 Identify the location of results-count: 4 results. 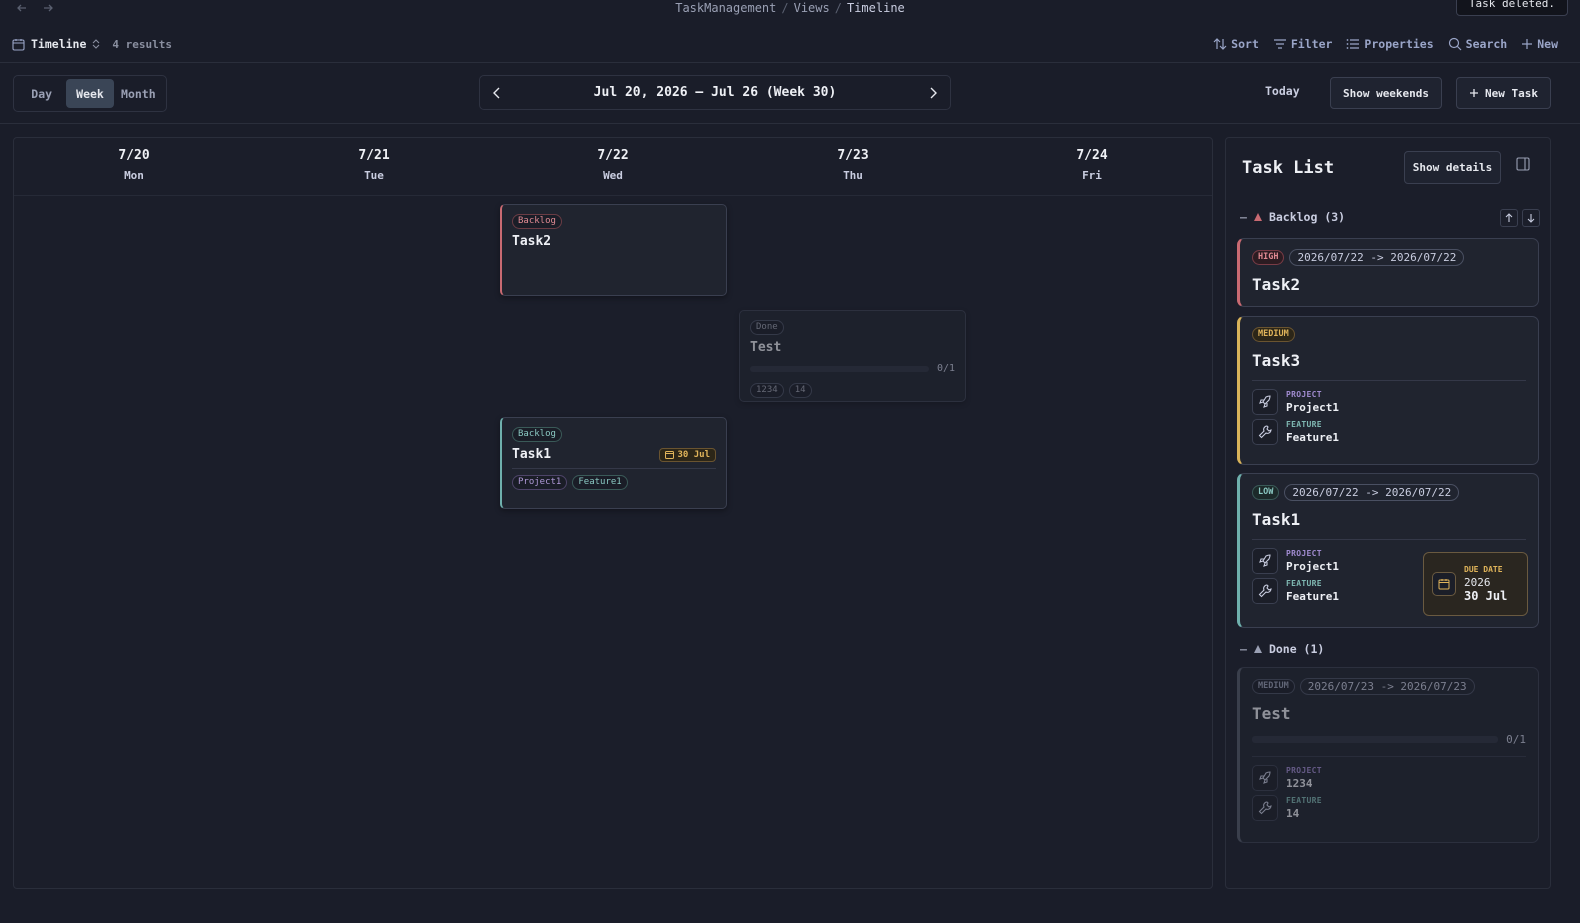
(142, 44).